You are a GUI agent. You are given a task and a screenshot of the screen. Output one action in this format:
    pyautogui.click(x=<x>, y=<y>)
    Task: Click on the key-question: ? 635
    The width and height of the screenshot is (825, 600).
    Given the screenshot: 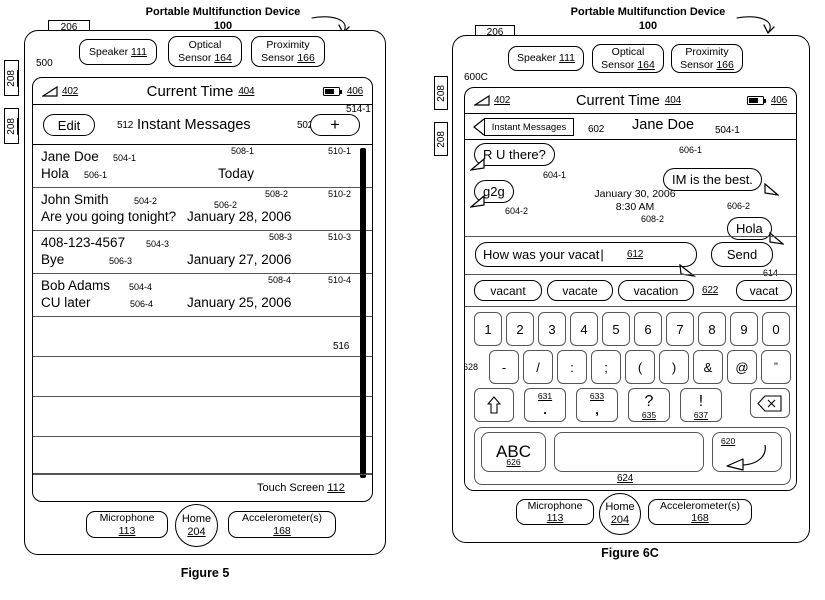 What is the action you would take?
    pyautogui.click(x=649, y=405)
    